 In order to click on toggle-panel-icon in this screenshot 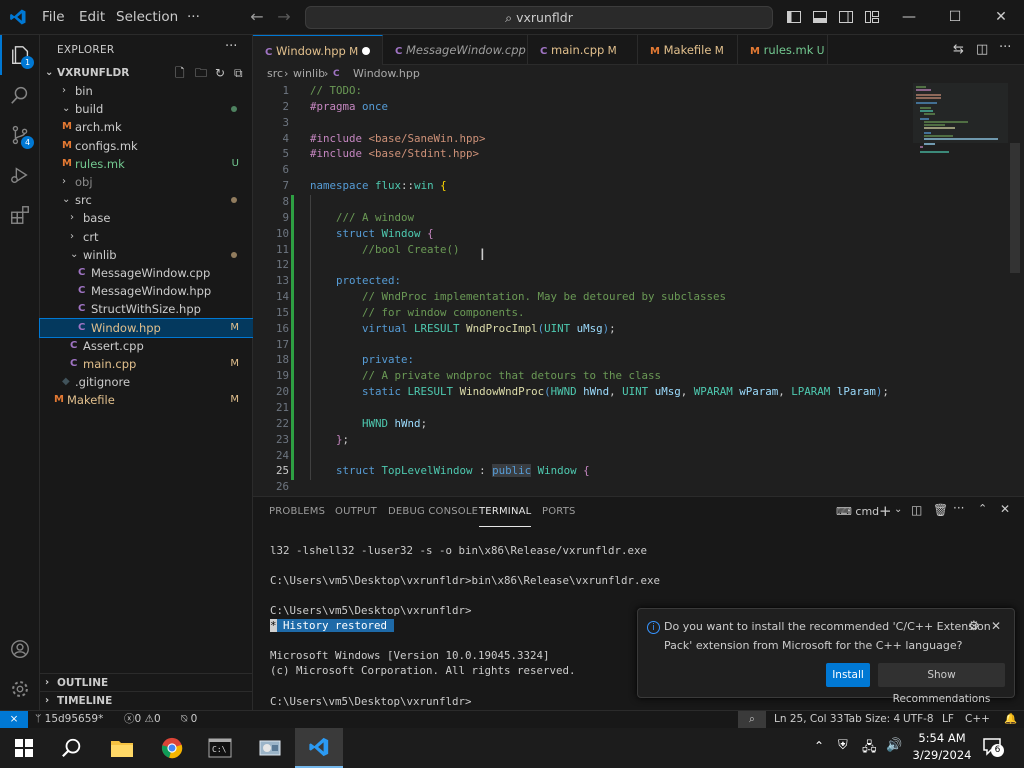, I will do `click(820, 17)`.